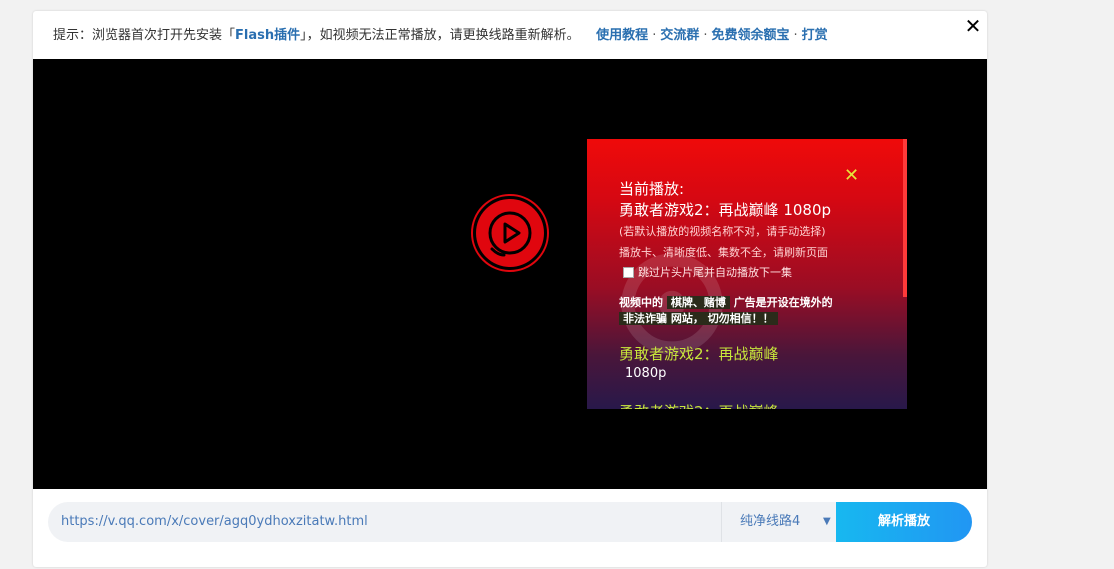 The image size is (1114, 569). Describe the element at coordinates (973, 26) in the screenshot. I see `close-icon: ✕` at that location.